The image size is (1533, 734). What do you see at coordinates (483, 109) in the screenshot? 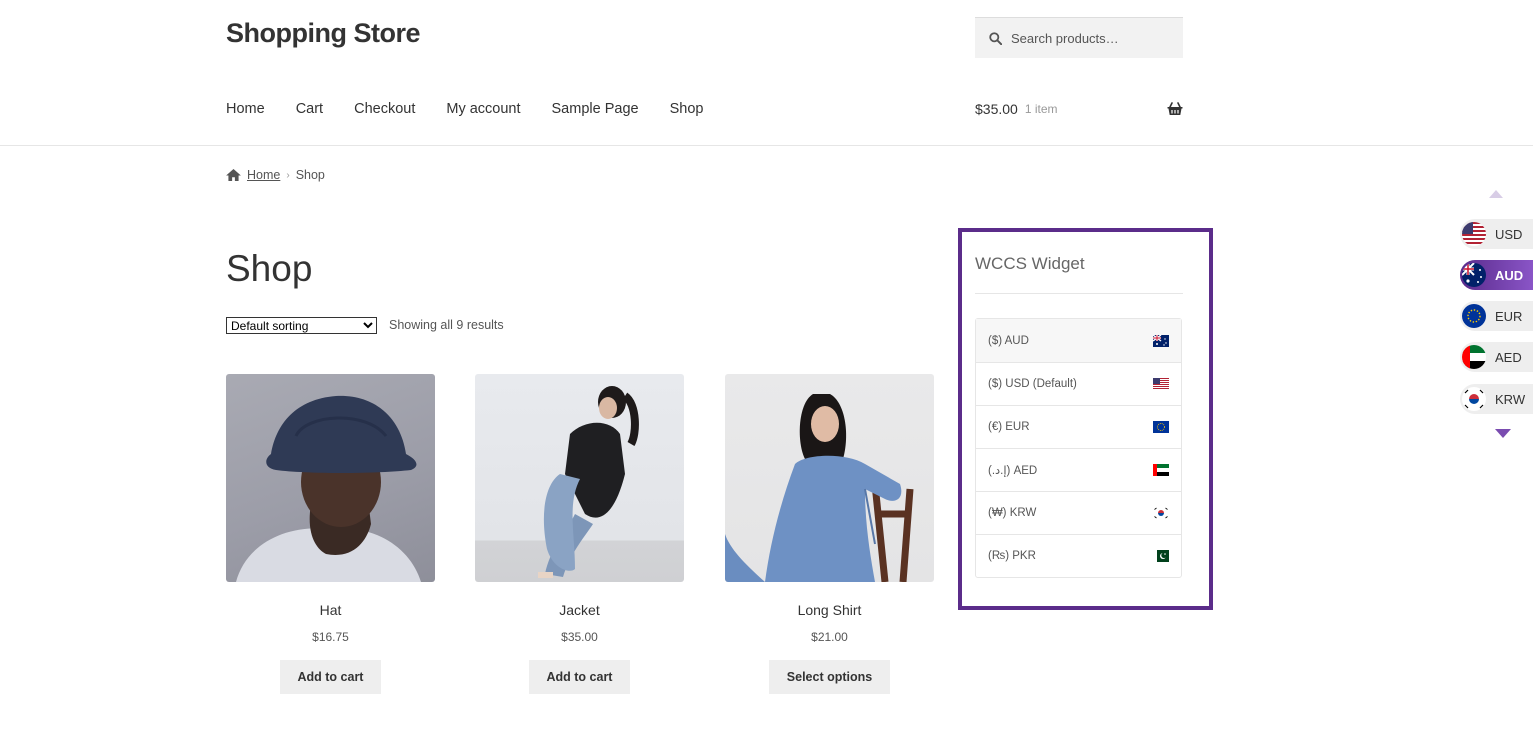
I see `nav-item-my-account: My account` at bounding box center [483, 109].